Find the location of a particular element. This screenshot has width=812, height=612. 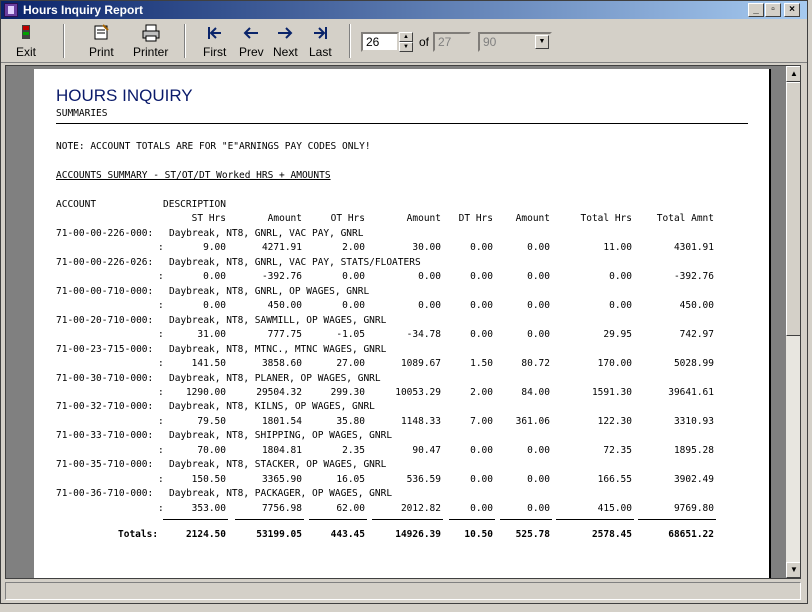

status-bar is located at coordinates (403, 591).